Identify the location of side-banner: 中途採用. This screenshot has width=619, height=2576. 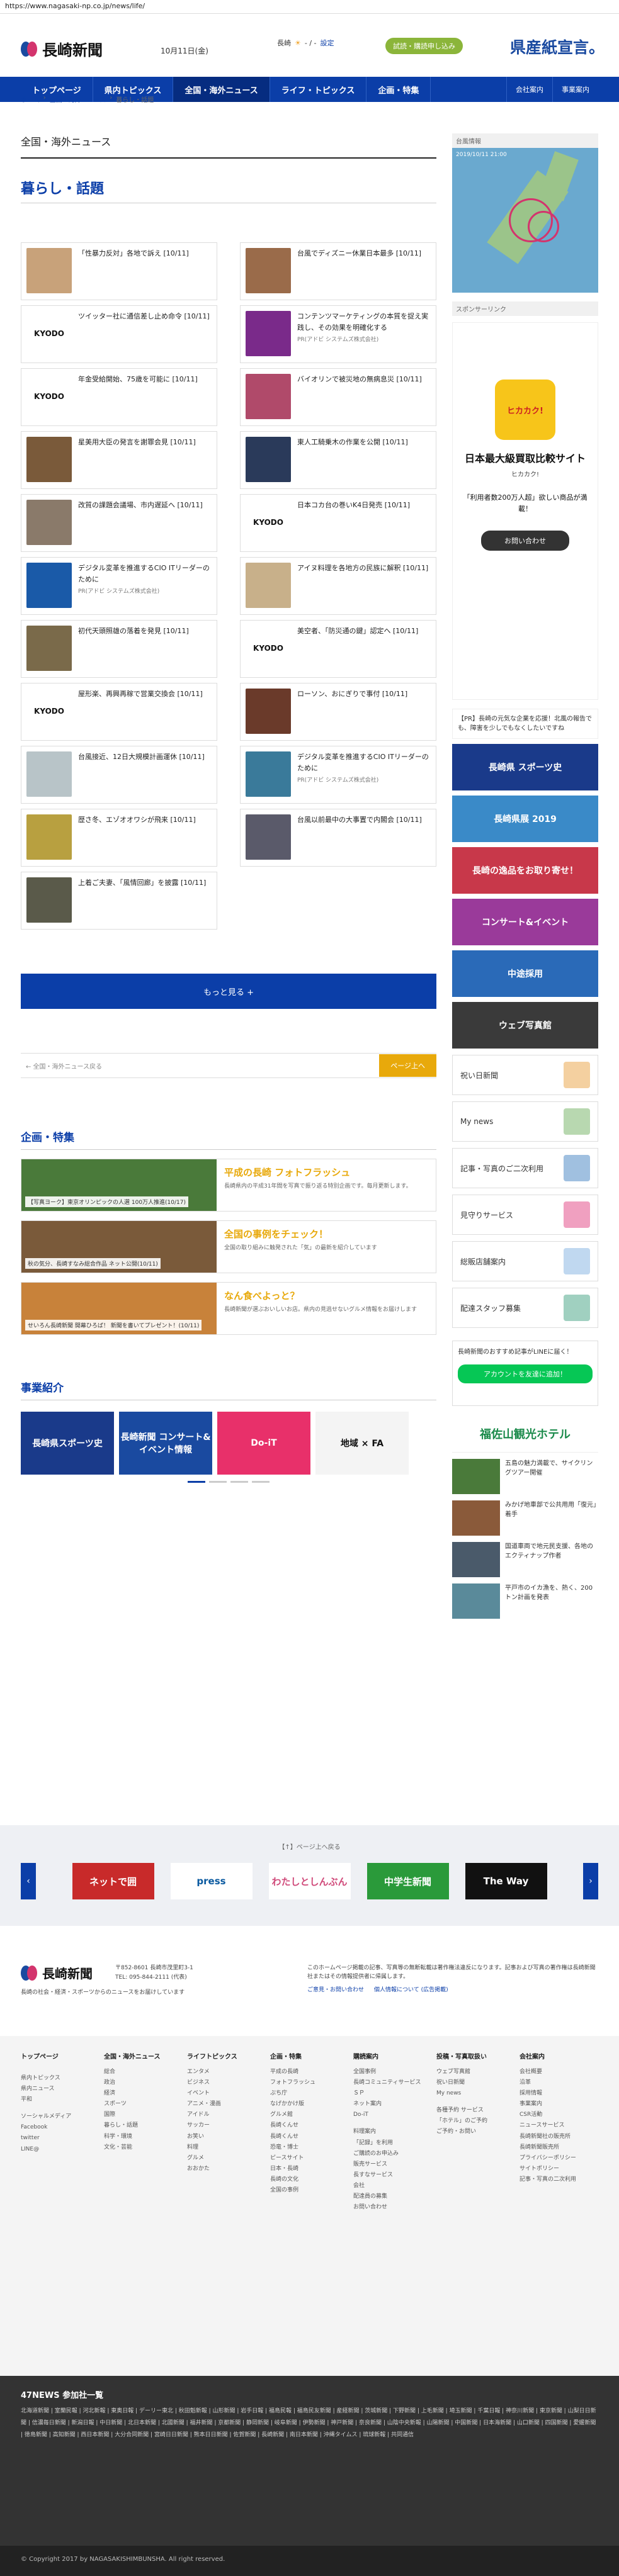
(525, 973).